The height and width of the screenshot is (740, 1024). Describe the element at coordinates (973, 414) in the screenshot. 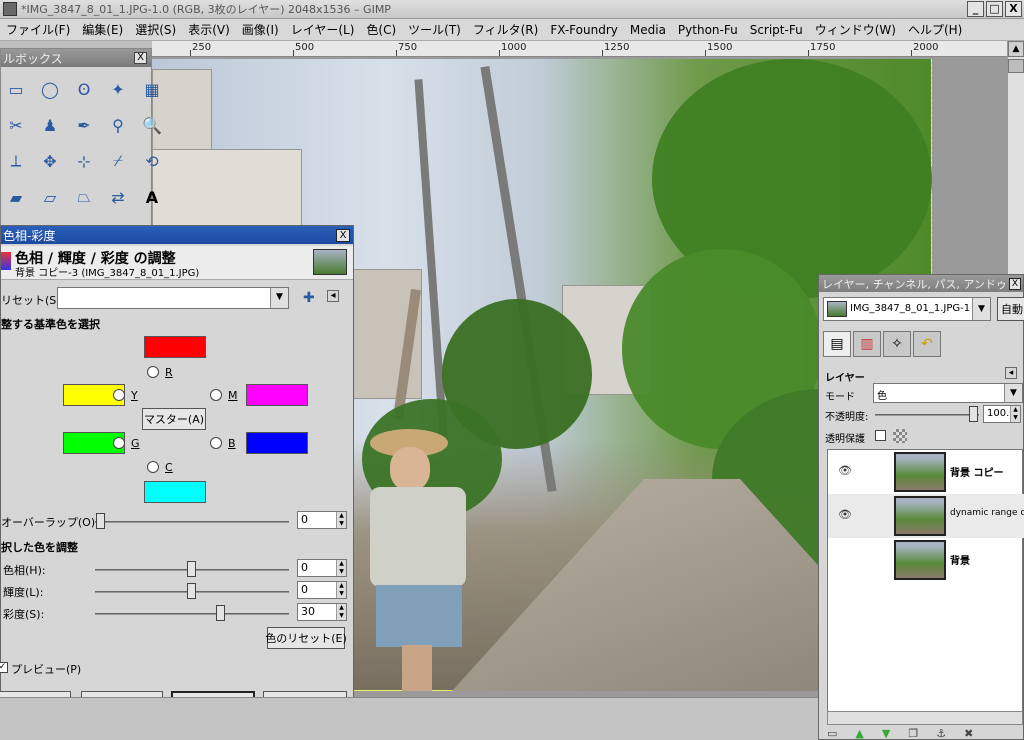

I see `opacity-knob` at that location.